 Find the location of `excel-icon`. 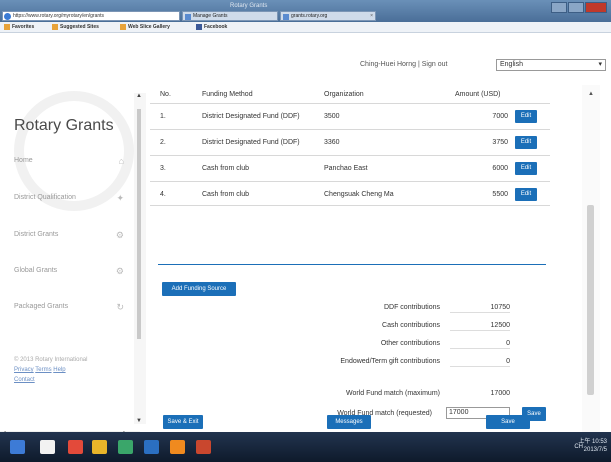

excel-icon is located at coordinates (125, 447).